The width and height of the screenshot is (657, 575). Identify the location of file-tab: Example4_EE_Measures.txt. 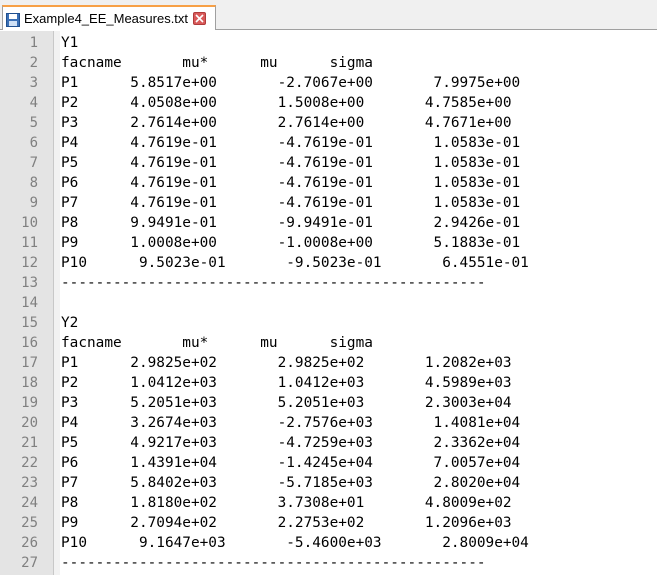
(109, 17).